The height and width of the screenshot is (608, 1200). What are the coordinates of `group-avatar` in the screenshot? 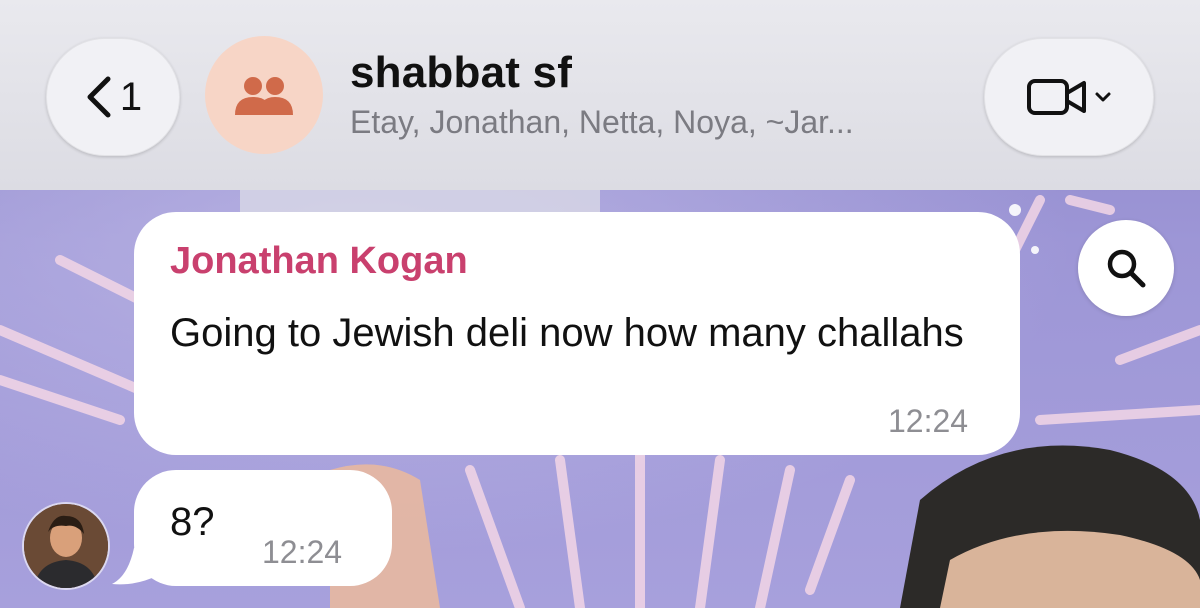 It's located at (264, 95).